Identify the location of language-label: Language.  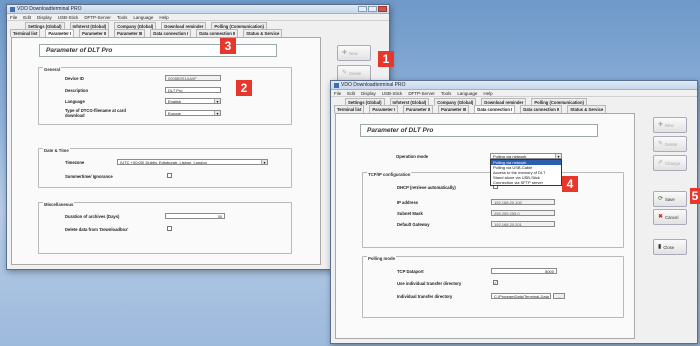
(75, 101).